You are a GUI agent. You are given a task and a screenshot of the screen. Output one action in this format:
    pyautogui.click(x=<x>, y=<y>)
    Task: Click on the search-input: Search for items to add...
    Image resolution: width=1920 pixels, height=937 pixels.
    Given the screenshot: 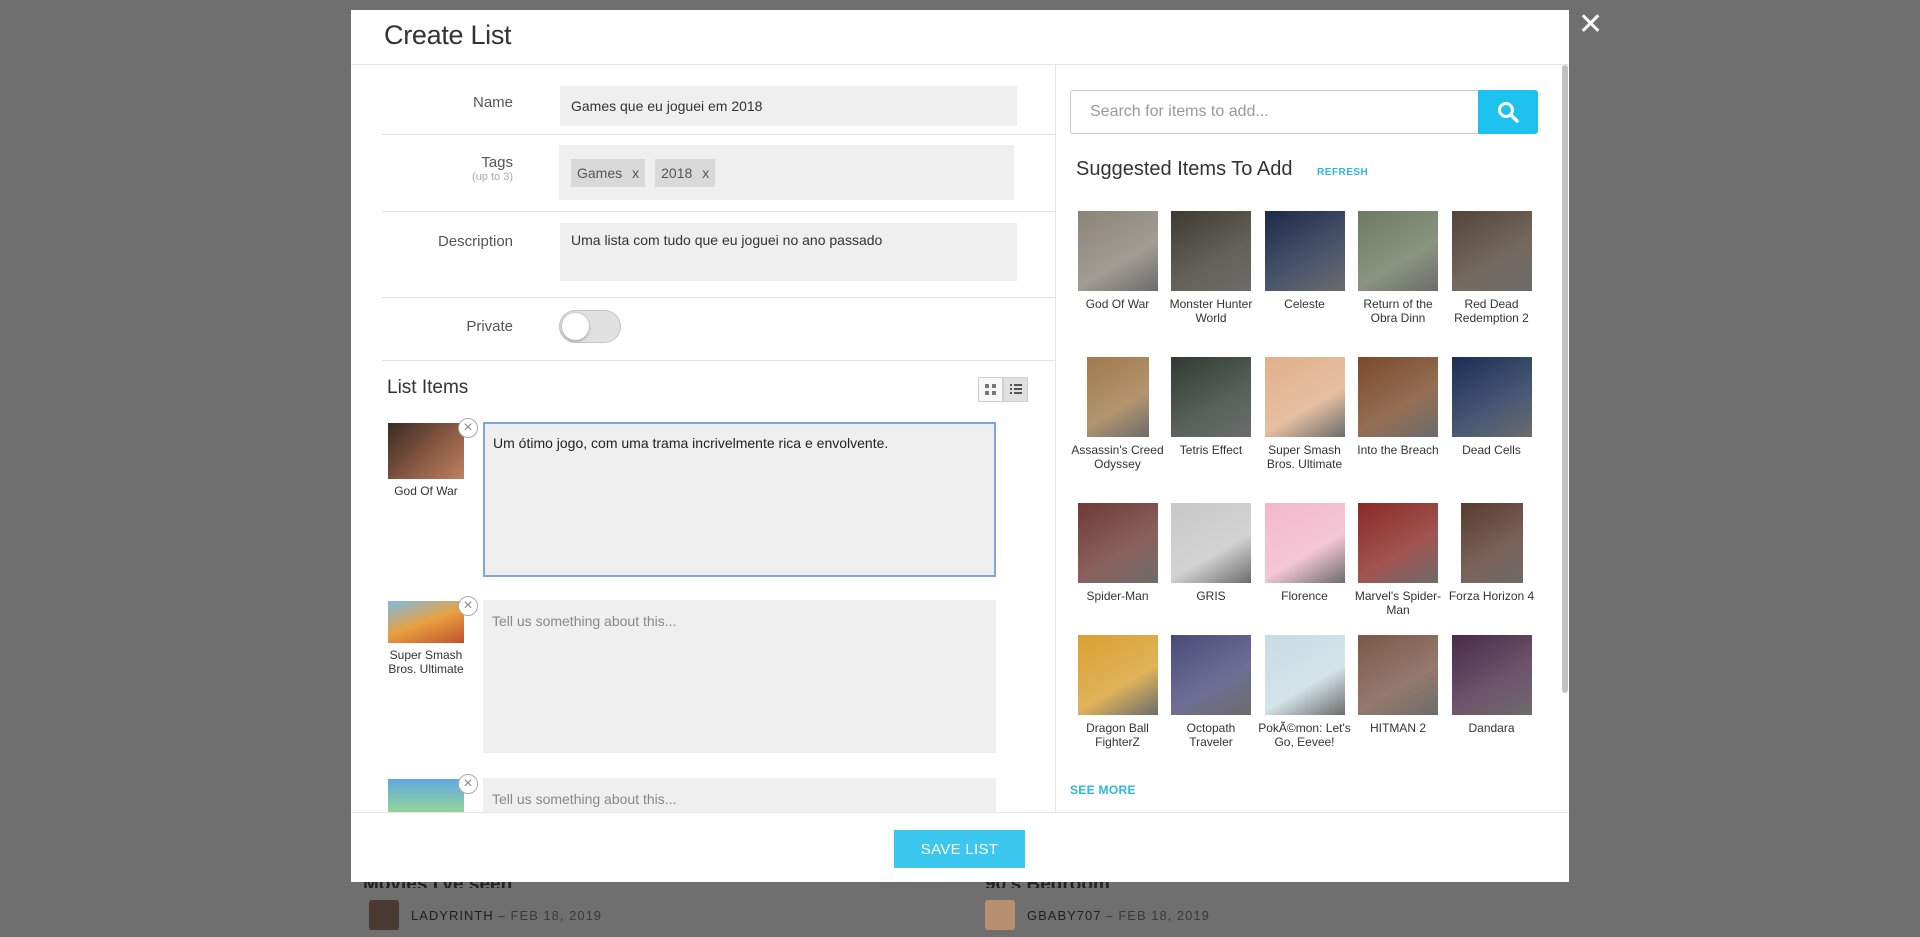 What is the action you would take?
    pyautogui.click(x=1274, y=112)
    